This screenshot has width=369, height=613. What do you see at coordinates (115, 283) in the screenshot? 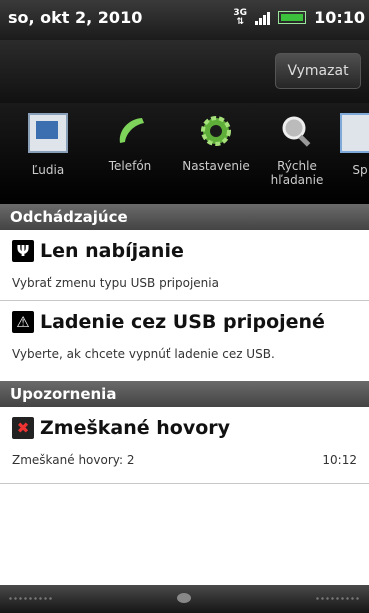
I see `notification-subtitle: Vybrať zmenu typu USB pripojenia` at bounding box center [115, 283].